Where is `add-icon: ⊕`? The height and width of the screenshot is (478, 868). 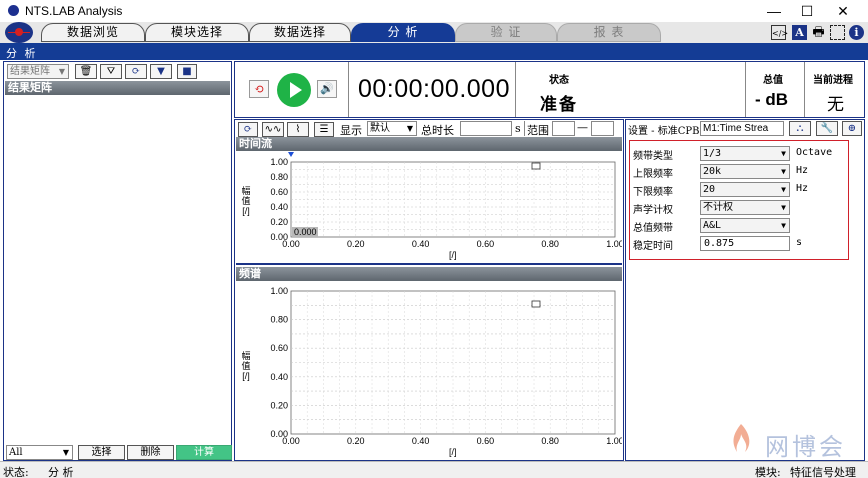
add-icon: ⊕ is located at coordinates (852, 128).